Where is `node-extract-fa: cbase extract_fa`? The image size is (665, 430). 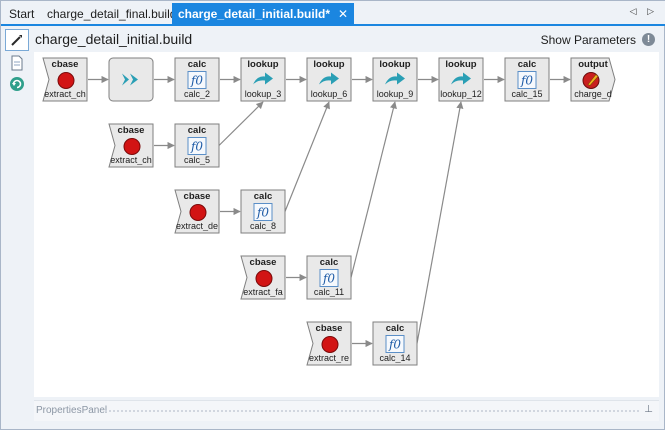
node-extract-fa: cbase extract_fa is located at coordinates (263, 277).